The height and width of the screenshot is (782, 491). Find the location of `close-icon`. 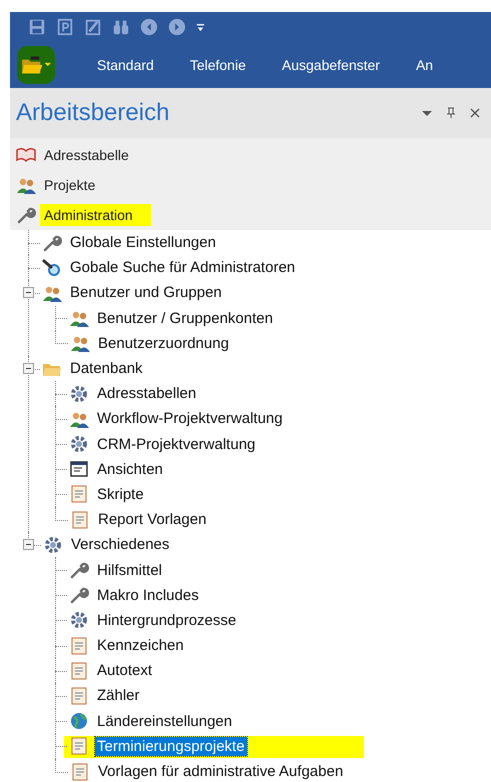

close-icon is located at coordinates (475, 113).